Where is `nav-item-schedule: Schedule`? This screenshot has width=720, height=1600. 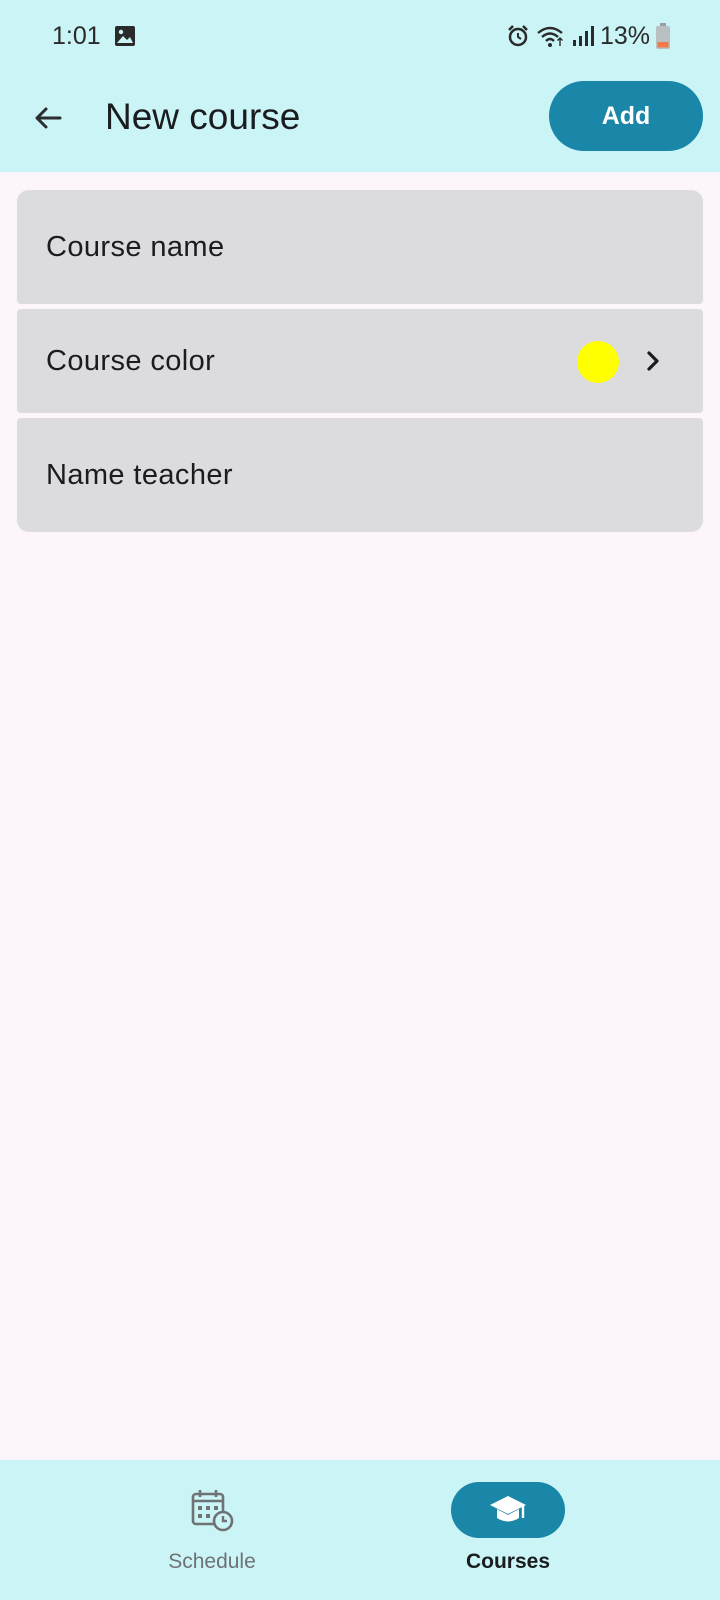
nav-item-schedule: Schedule is located at coordinates (212, 1530).